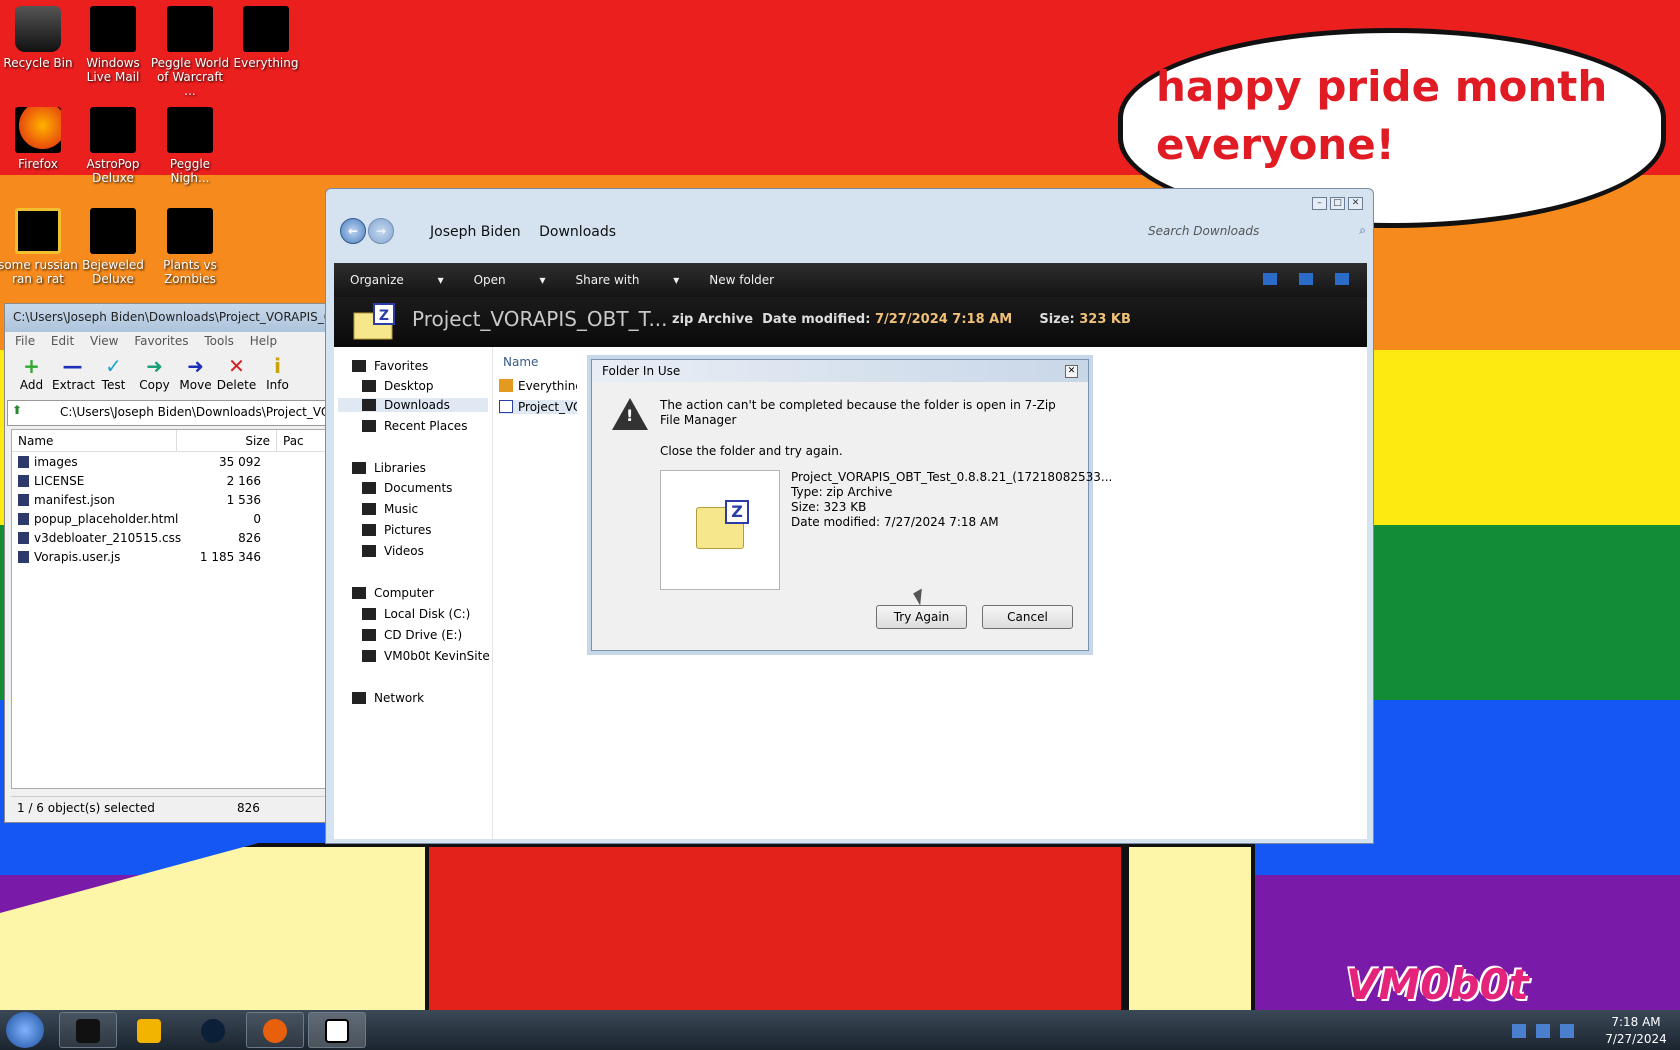 The image size is (1680, 1050). What do you see at coordinates (413, 405) in the screenshot?
I see `nav-downloads: Downloads` at bounding box center [413, 405].